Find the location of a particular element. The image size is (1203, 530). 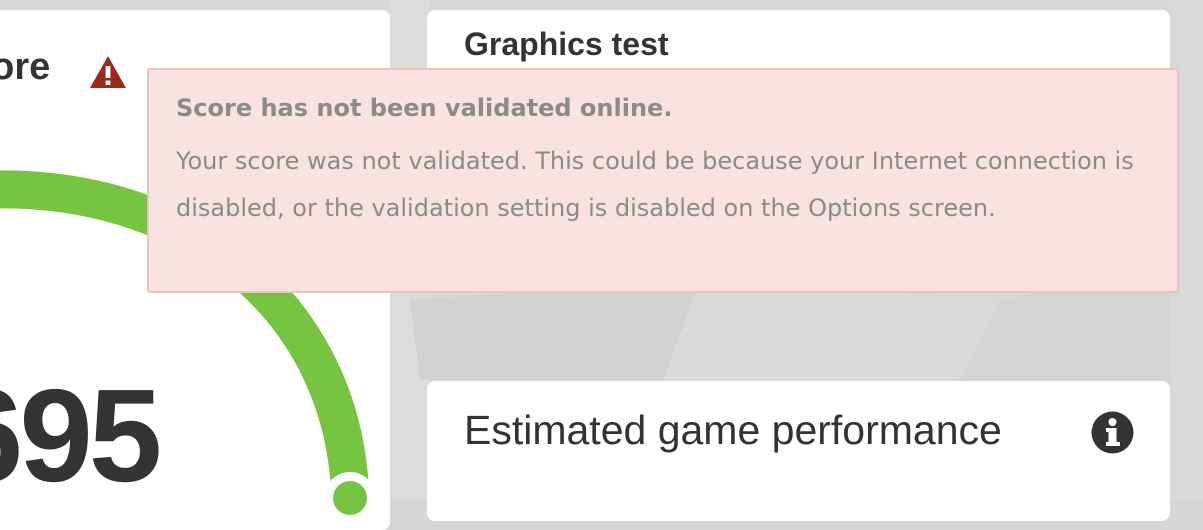

gauge-marker-dot is located at coordinates (350, 498).